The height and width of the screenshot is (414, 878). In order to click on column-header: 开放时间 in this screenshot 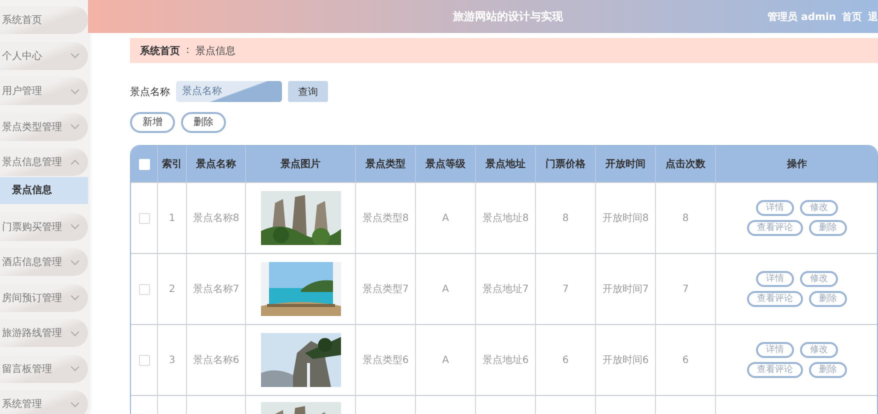, I will do `click(626, 164)`.